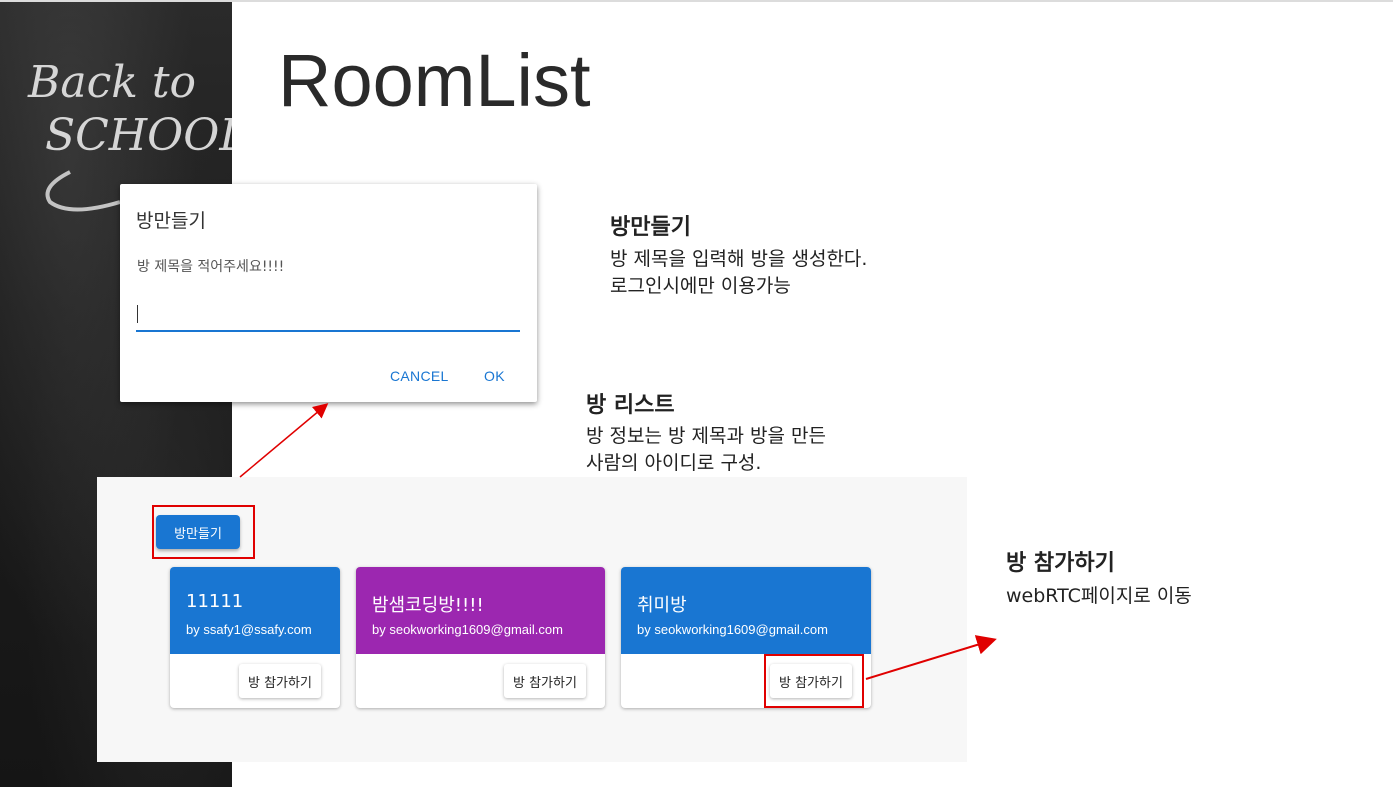  What do you see at coordinates (328, 317) in the screenshot?
I see `room-title-input` at bounding box center [328, 317].